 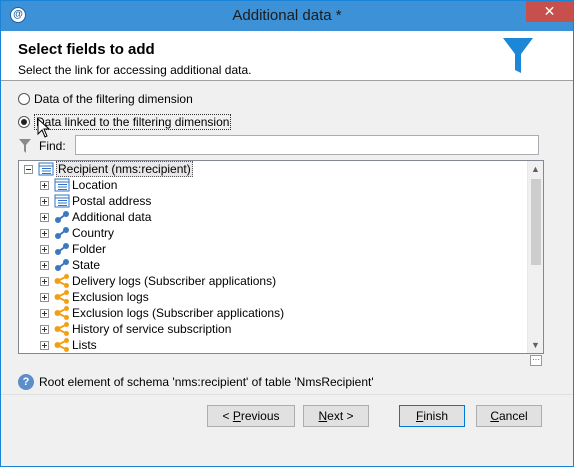 What do you see at coordinates (113, 99) in the screenshot?
I see `option-label: Data of the filtering dimension` at bounding box center [113, 99].